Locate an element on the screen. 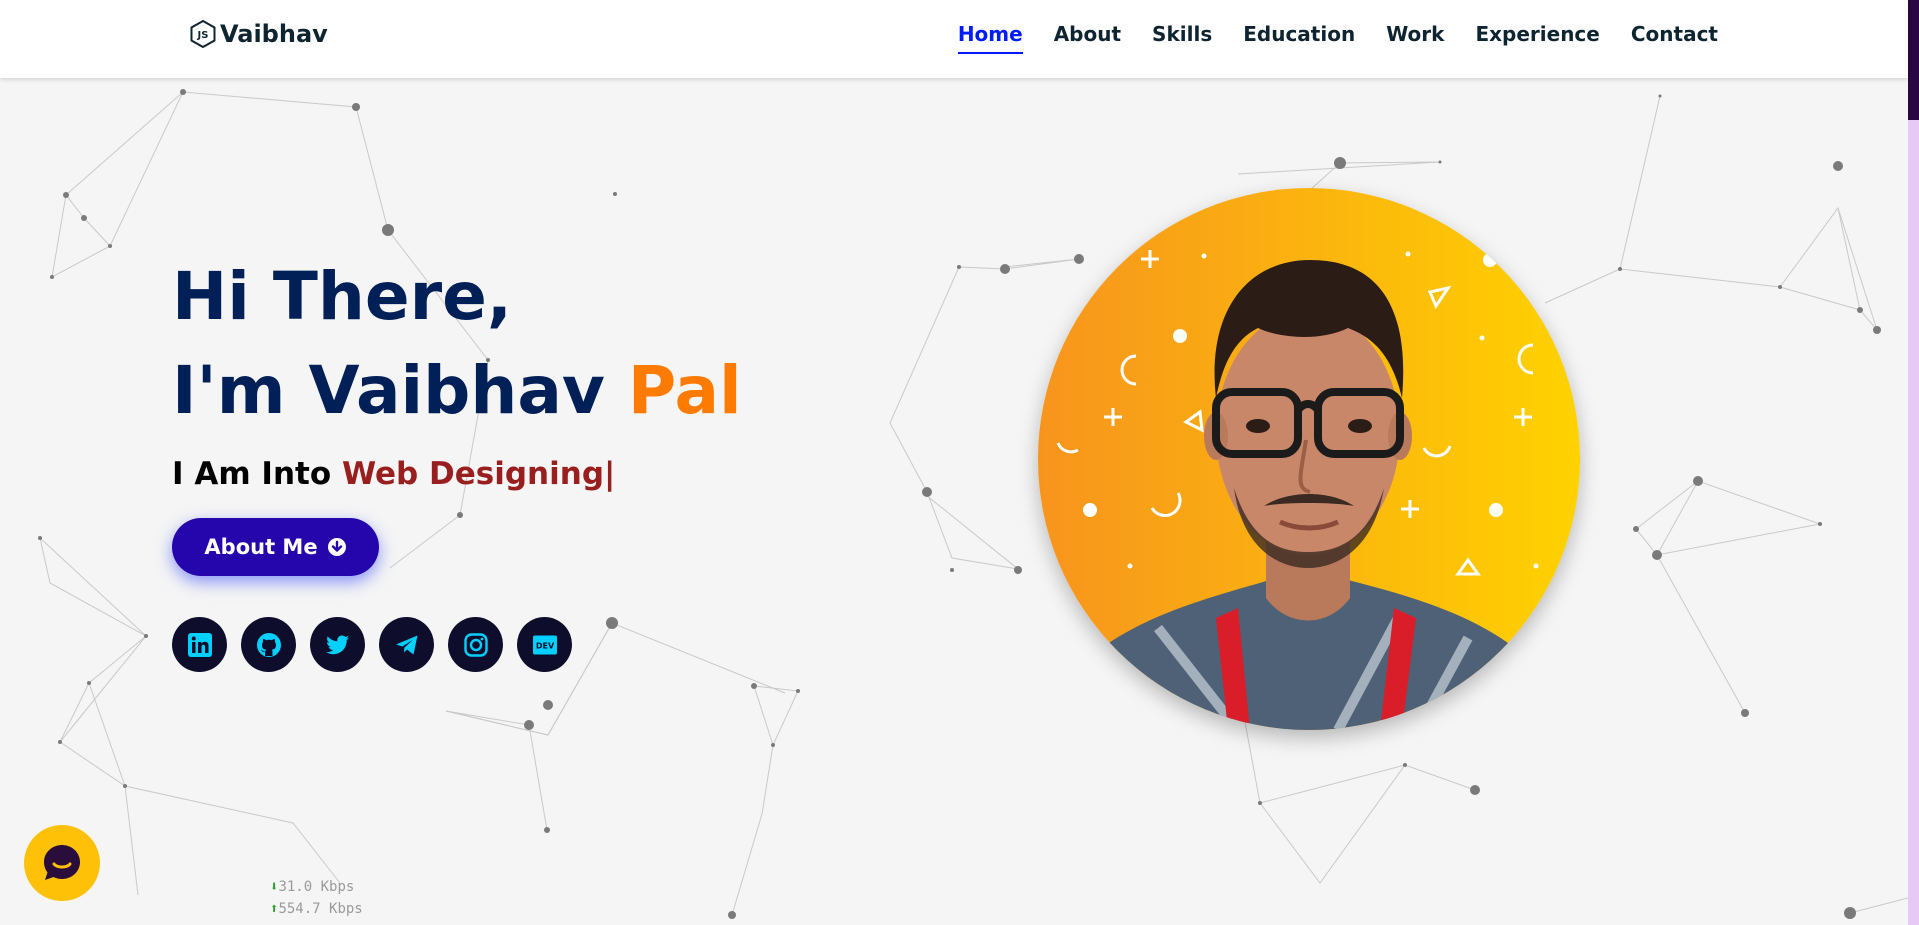 The image size is (1919, 925). typed-cursor: | is located at coordinates (610, 474).